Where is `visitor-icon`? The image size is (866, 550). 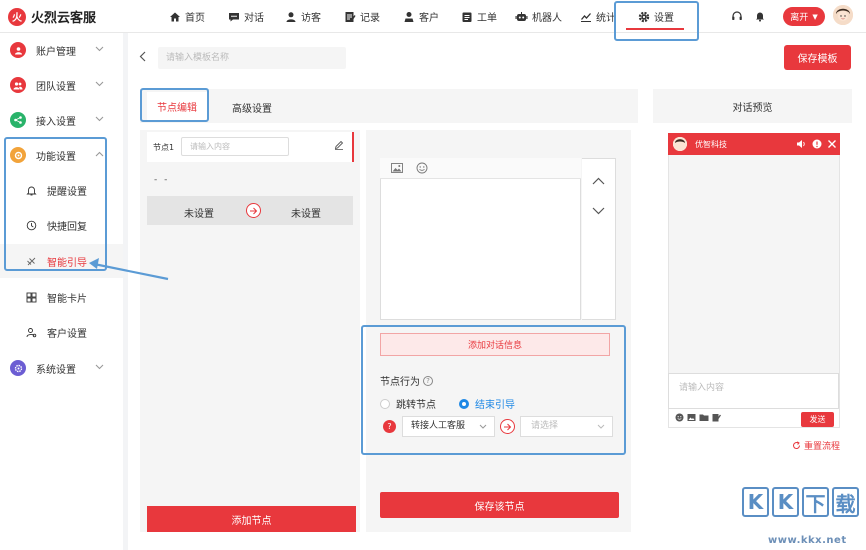
visitor-icon is located at coordinates (291, 16).